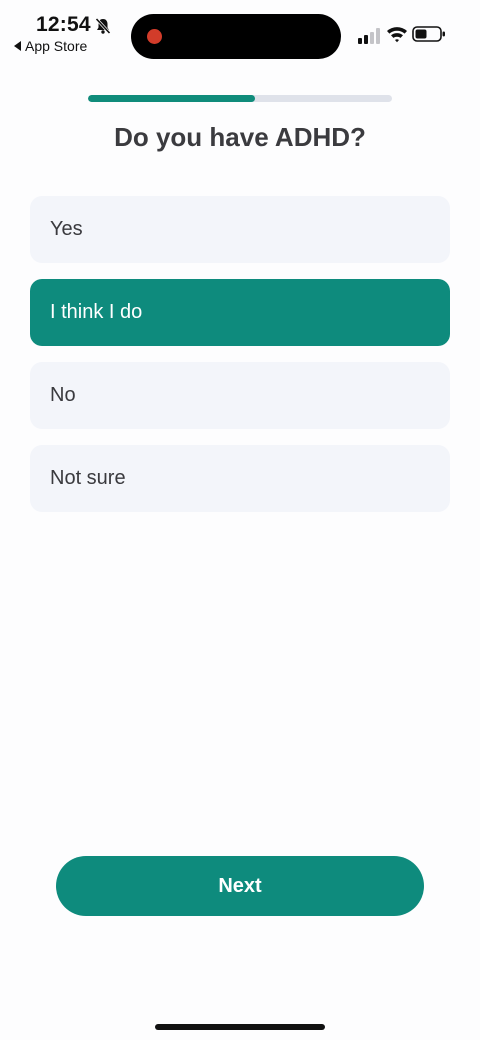 The height and width of the screenshot is (1040, 480). I want to click on option-label: Yes, so click(66, 229).